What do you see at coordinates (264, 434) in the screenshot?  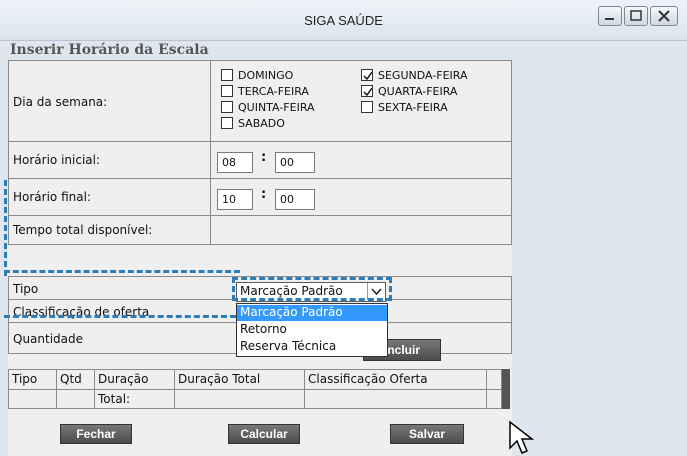 I see `calcular-button: Calcular` at bounding box center [264, 434].